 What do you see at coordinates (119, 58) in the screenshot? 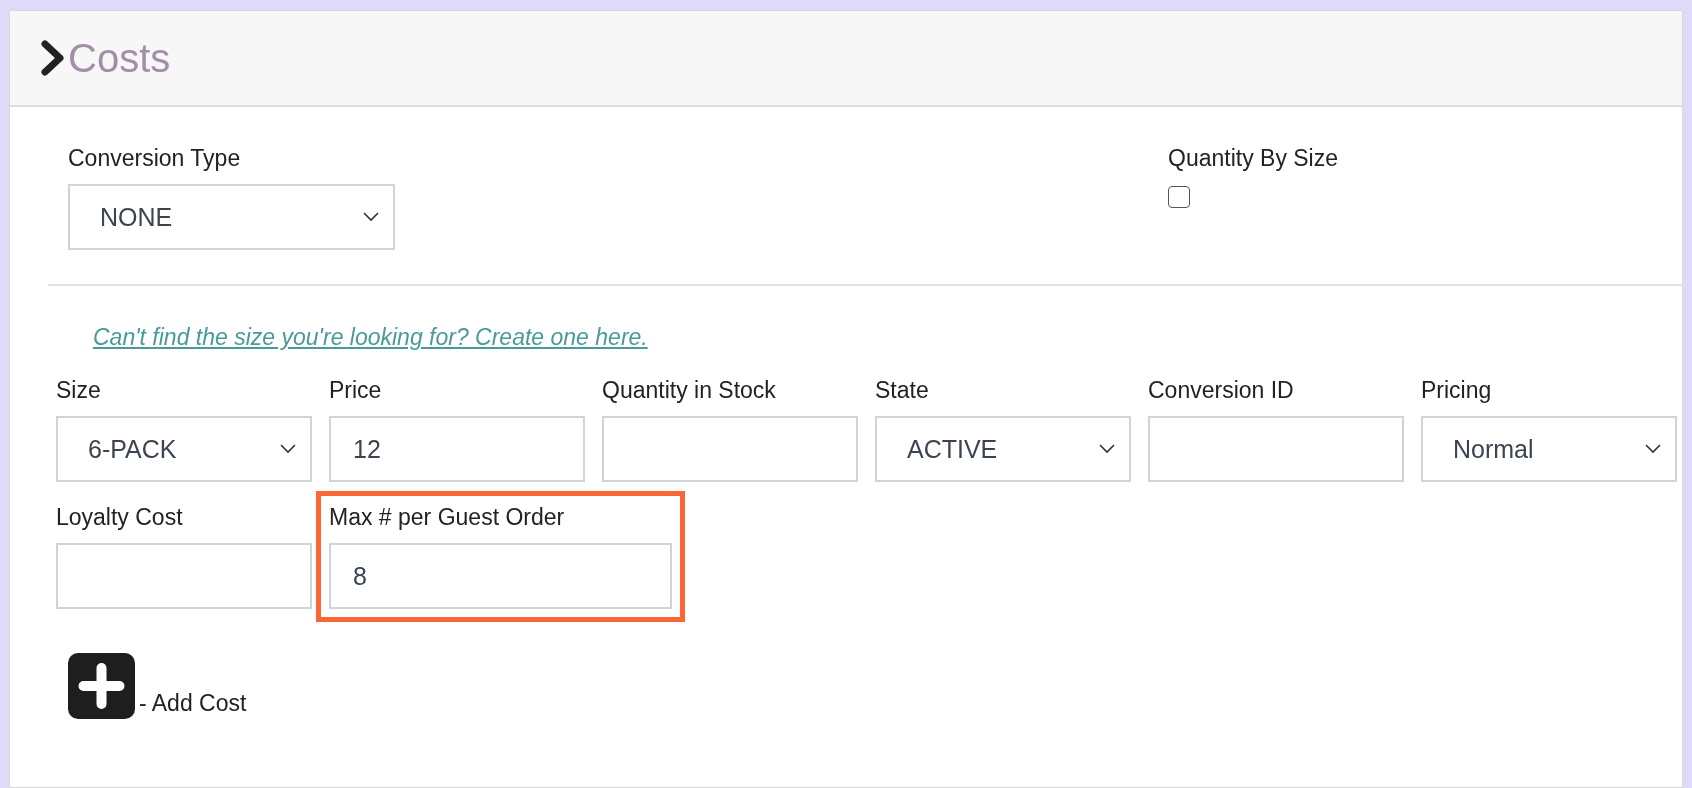
I see `panel-title: Costs` at bounding box center [119, 58].